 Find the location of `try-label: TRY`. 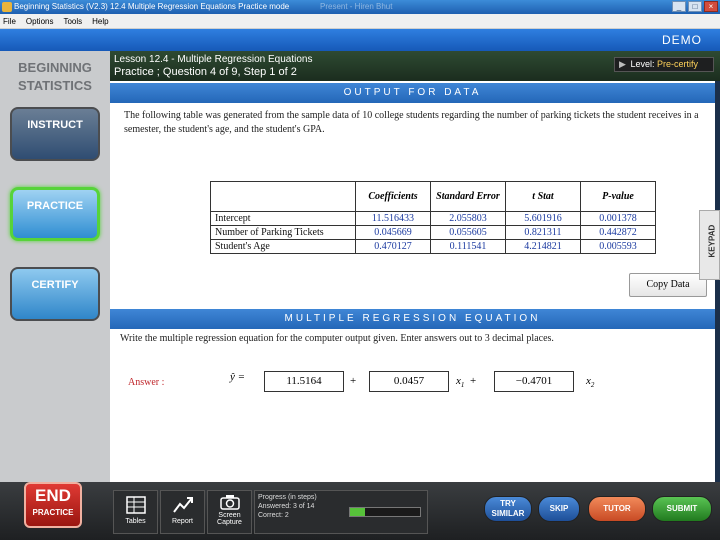

try-label: TRY is located at coordinates (508, 503).